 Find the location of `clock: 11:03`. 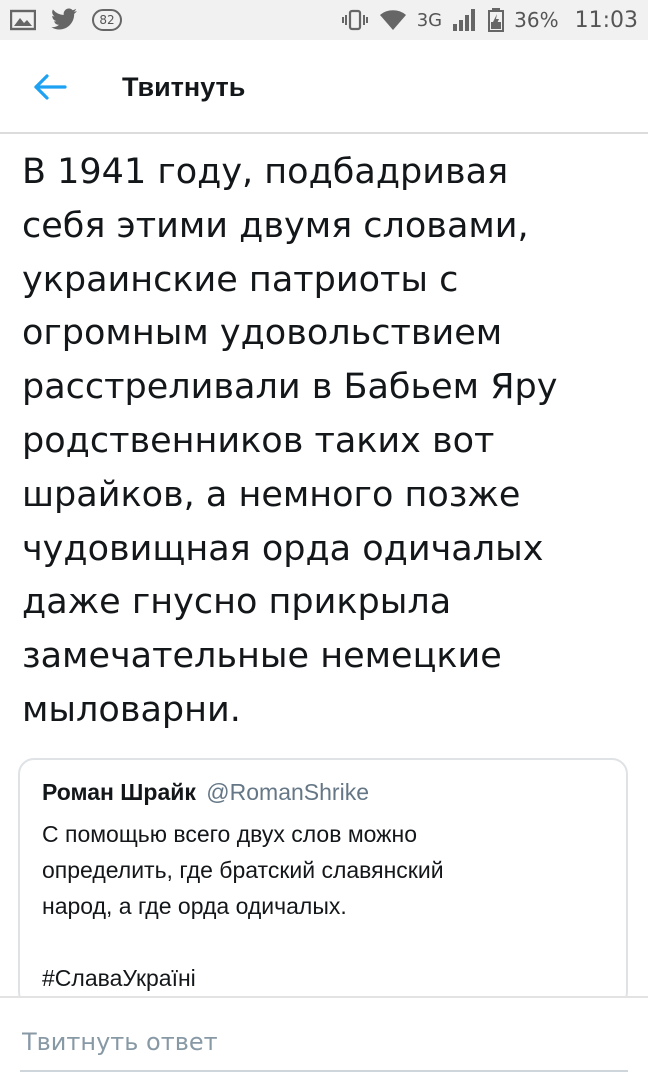

clock: 11:03 is located at coordinates (606, 20).